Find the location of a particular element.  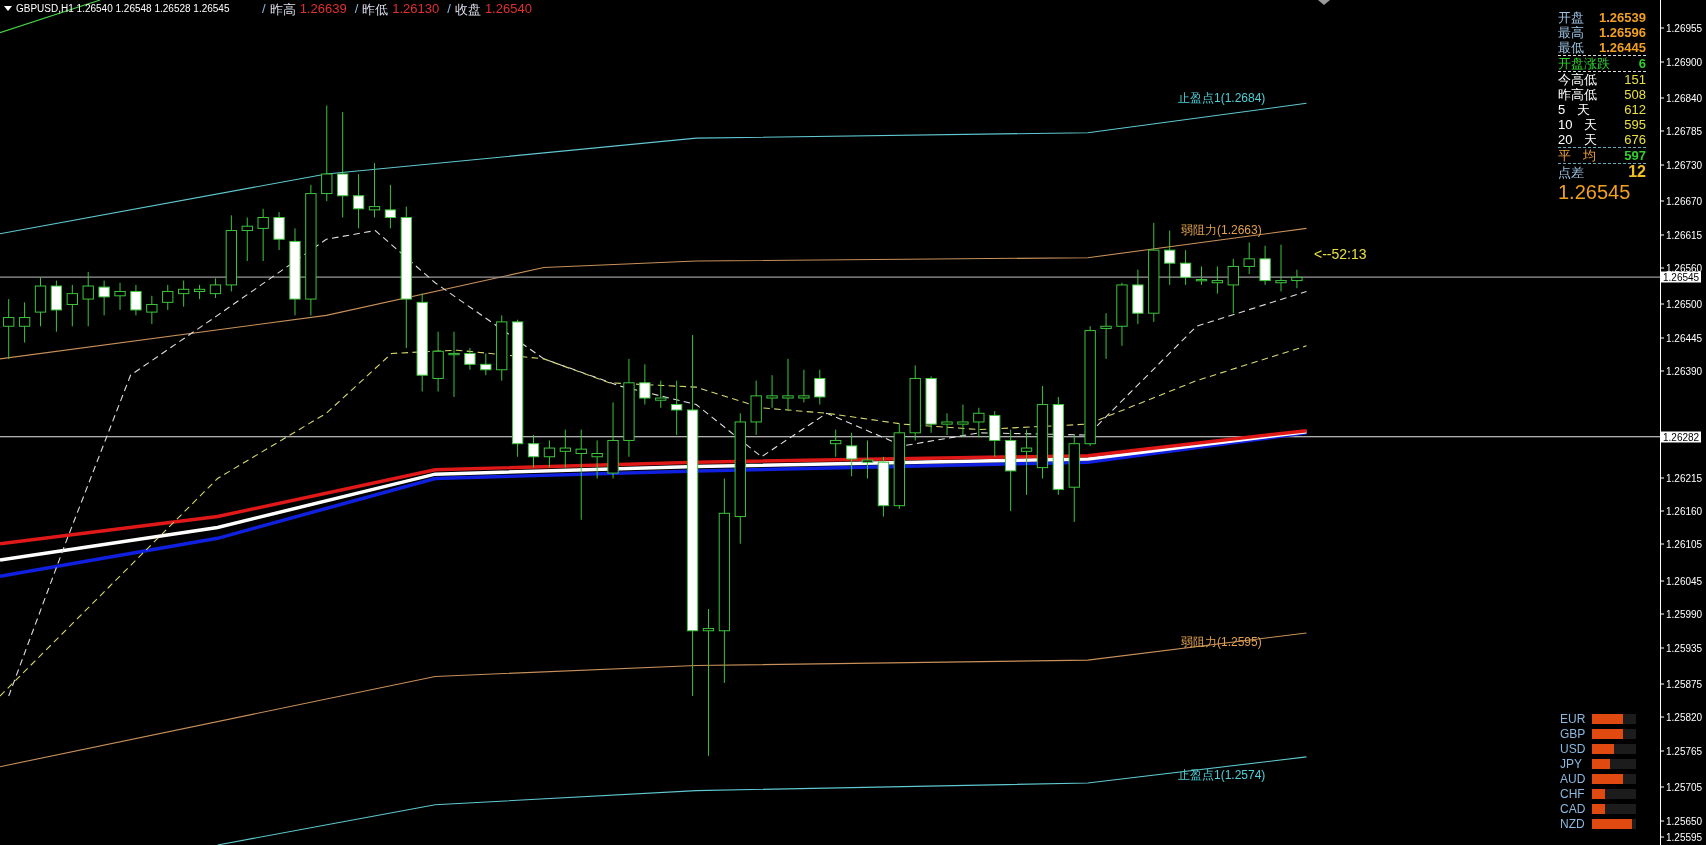

info-value: 597 is located at coordinates (1635, 155).